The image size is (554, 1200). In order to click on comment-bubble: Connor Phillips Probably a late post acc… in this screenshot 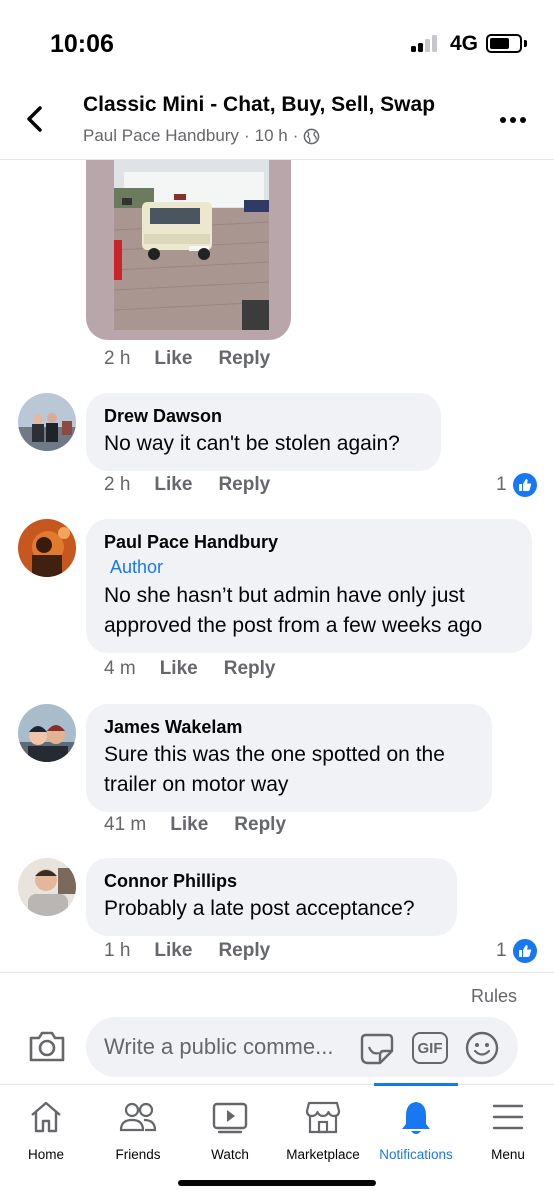, I will do `click(271, 897)`.